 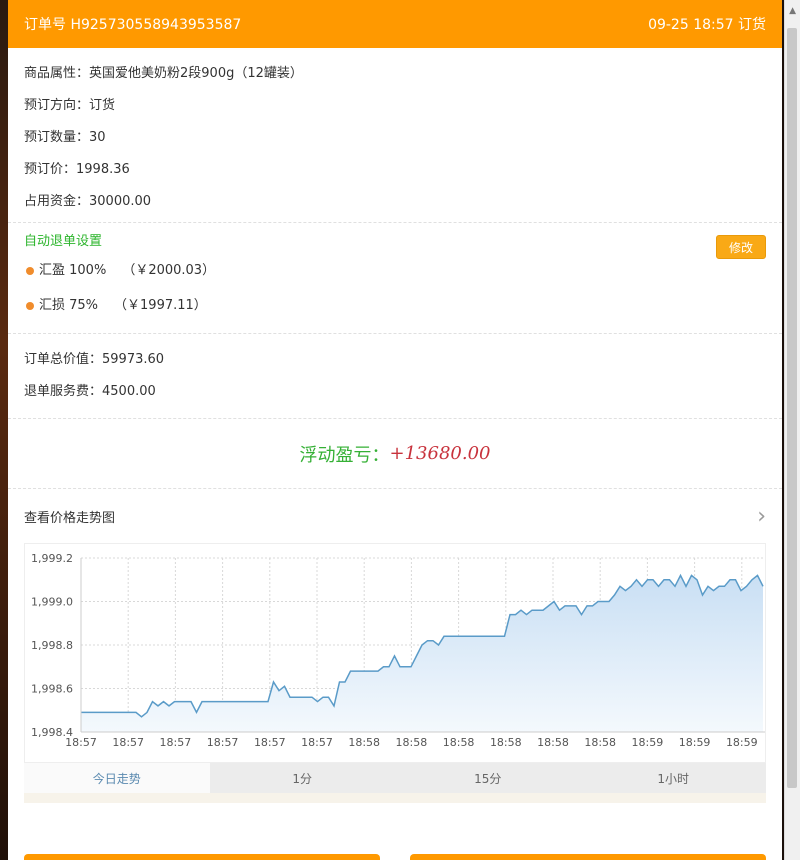 I want to click on take-profit-label: 汇盈 100%, so click(x=73, y=270).